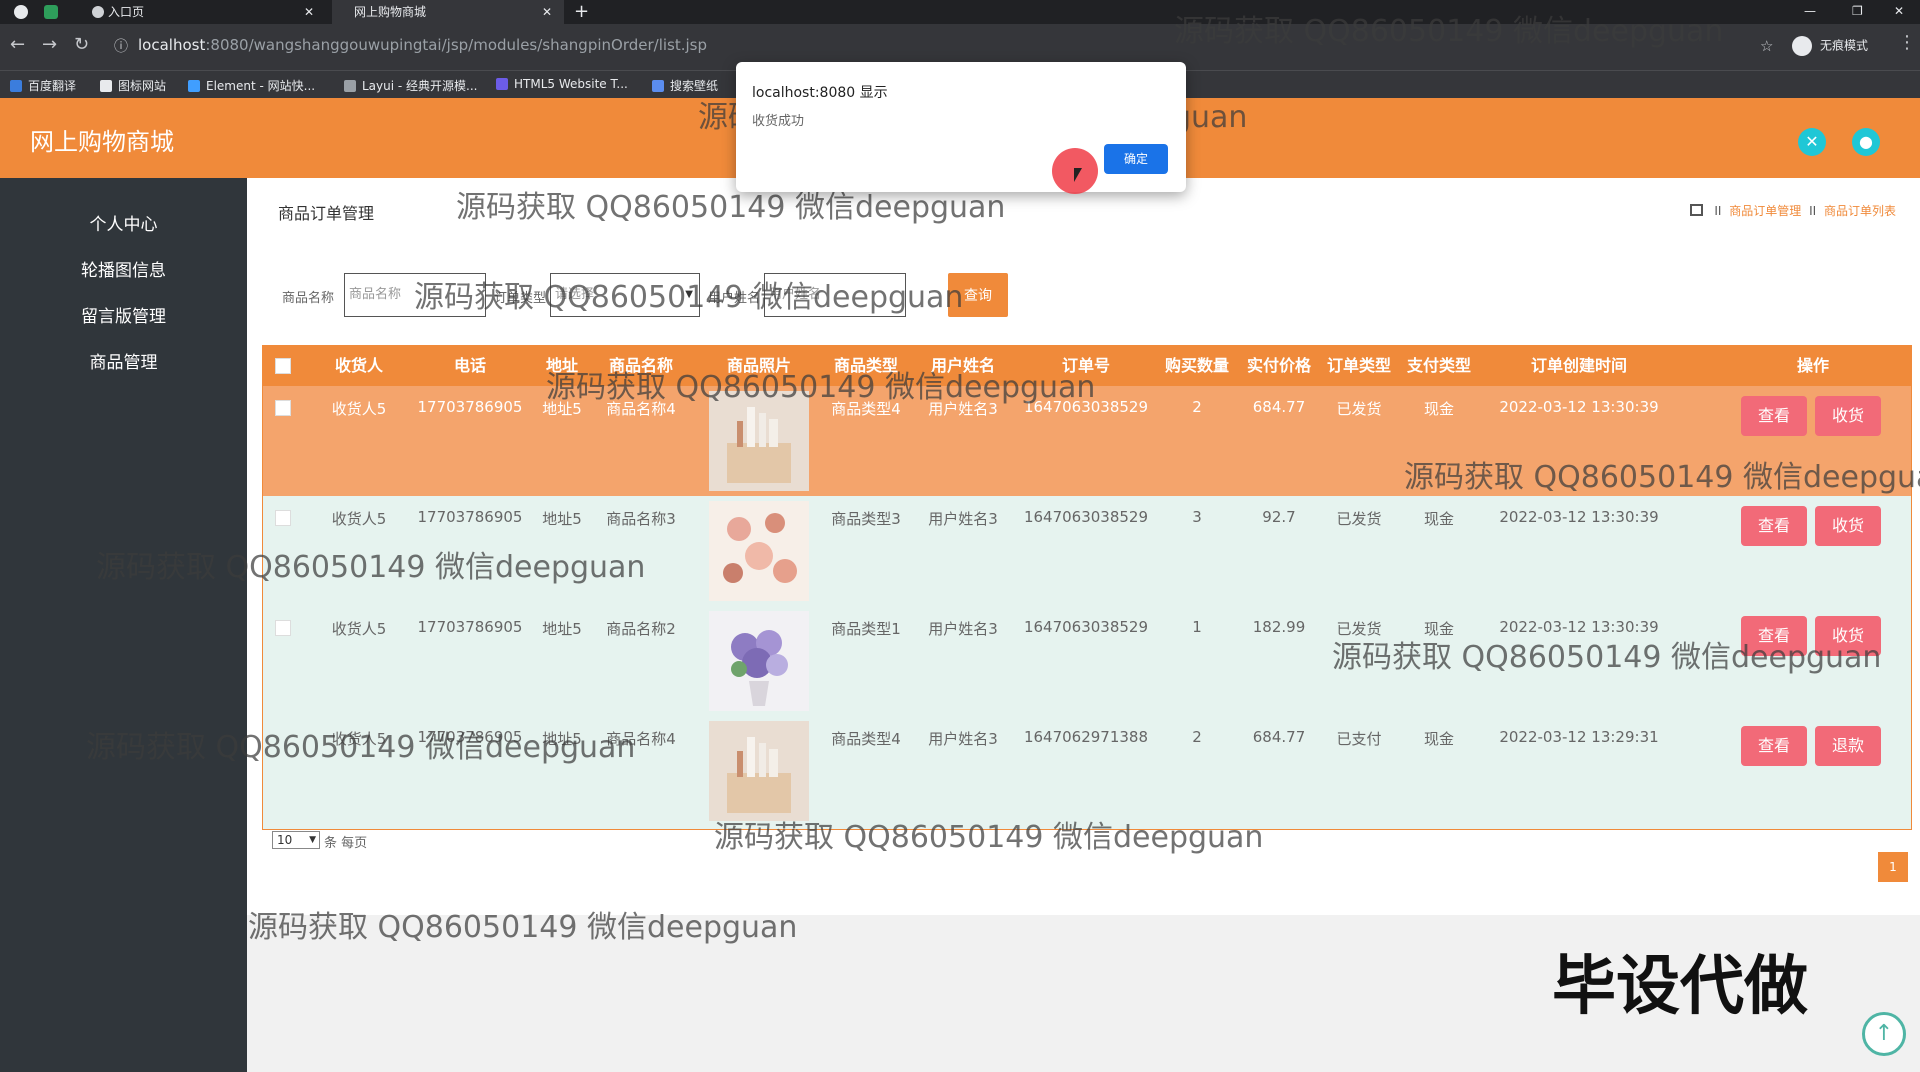  Describe the element at coordinates (51, 12) in the screenshot. I see `extension-icon` at that location.